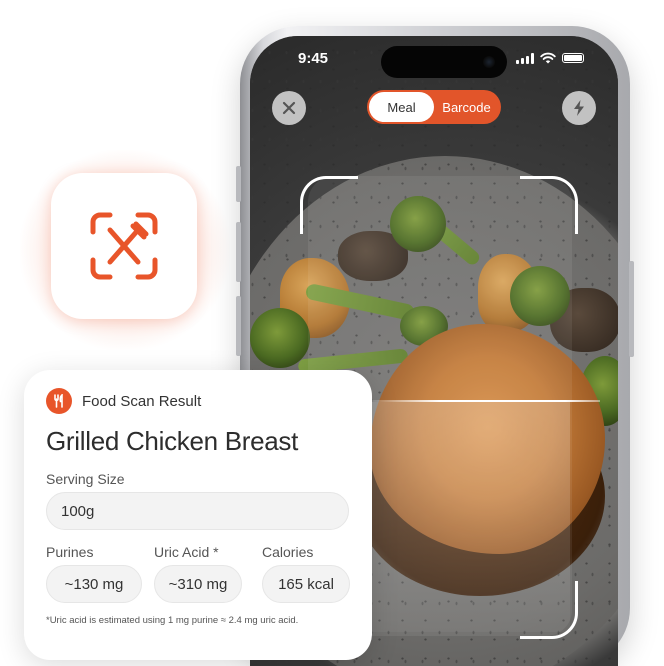 This screenshot has width=664, height=666. What do you see at coordinates (313, 58) in the screenshot?
I see `status-time: 9:45` at bounding box center [313, 58].